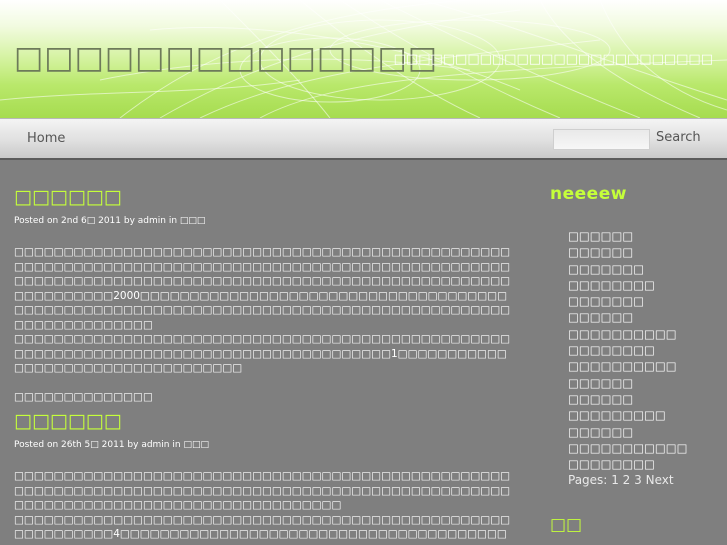 This screenshot has height=545, width=727. Describe the element at coordinates (601, 139) in the screenshot. I see `search-input` at that location.